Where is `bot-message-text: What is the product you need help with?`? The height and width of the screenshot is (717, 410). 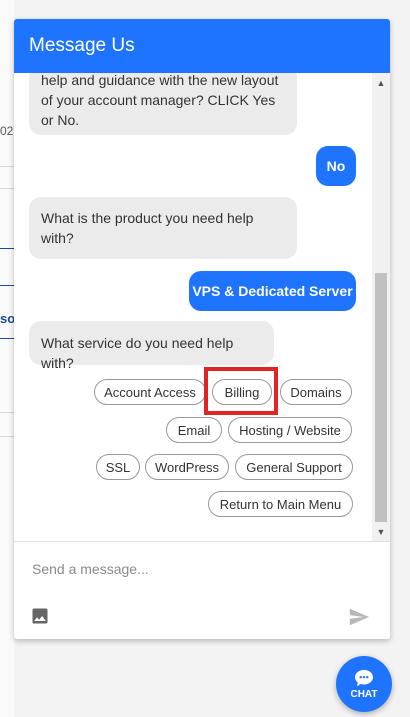 bot-message-text: What is the product you need help with? is located at coordinates (147, 228).